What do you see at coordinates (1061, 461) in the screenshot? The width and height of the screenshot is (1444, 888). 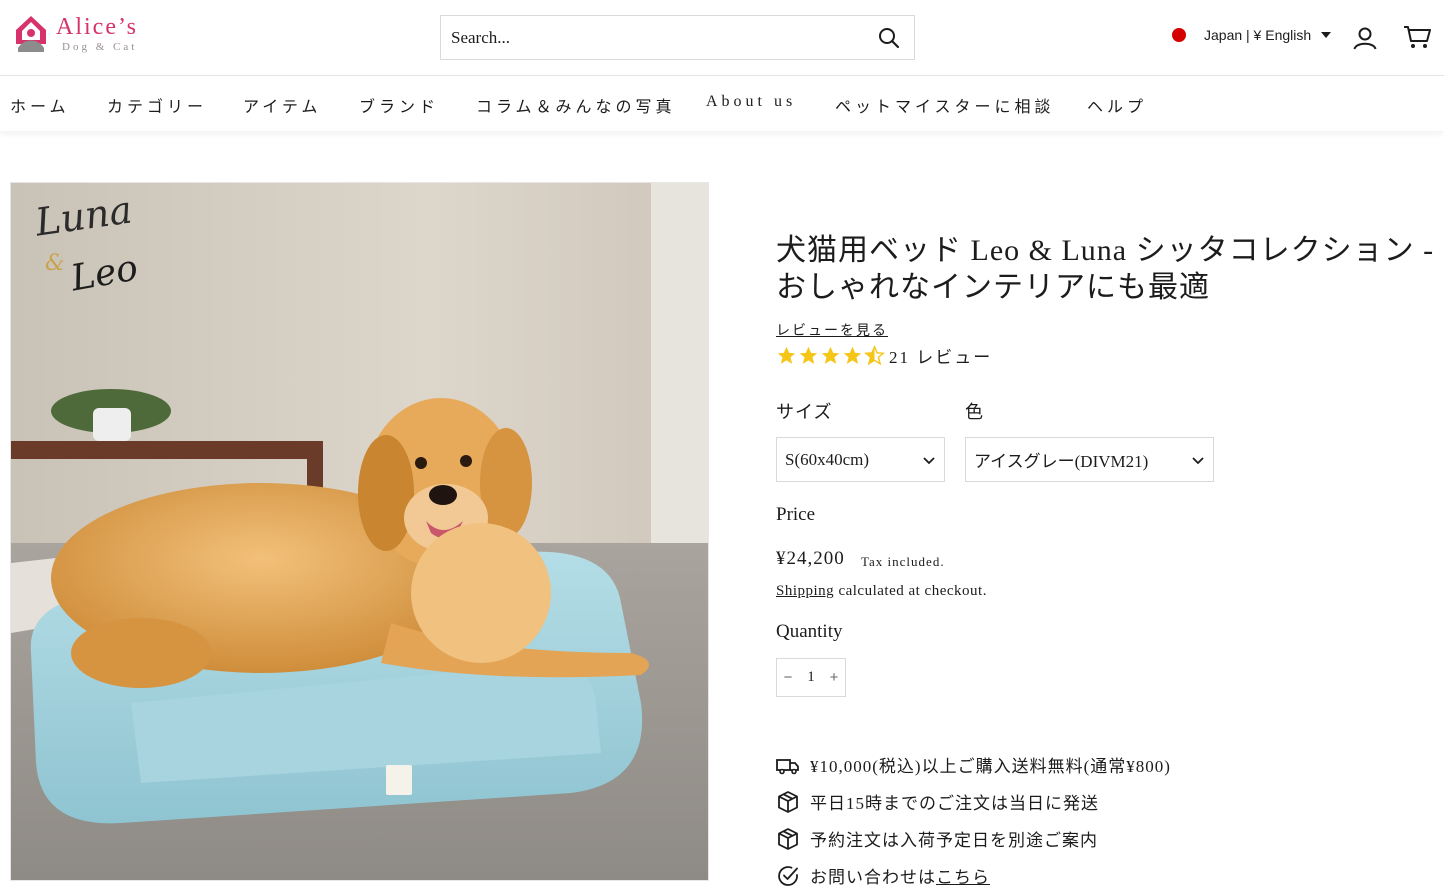 I see `color-select-value: アイスグレー(DIVM21)` at bounding box center [1061, 461].